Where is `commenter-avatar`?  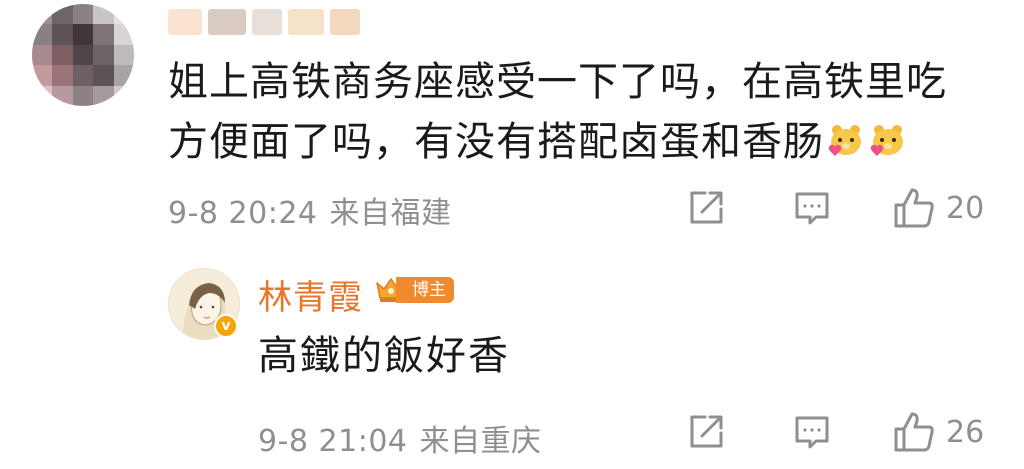
commenter-avatar is located at coordinates (83, 55).